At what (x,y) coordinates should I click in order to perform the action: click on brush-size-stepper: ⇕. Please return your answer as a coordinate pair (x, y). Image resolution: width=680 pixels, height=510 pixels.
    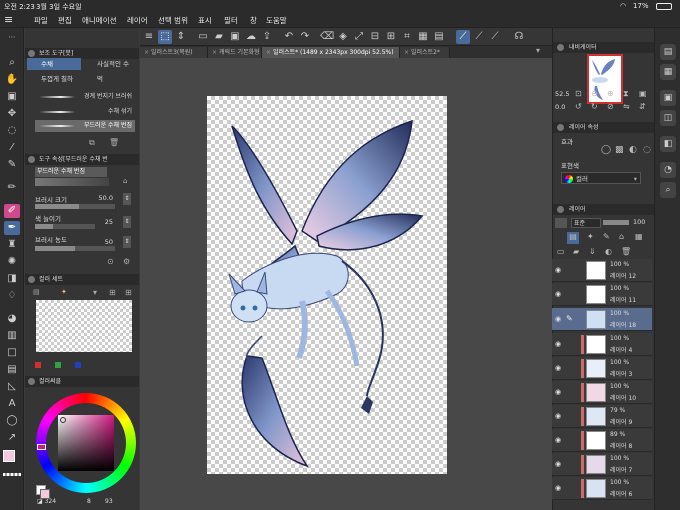
    Looking at the image, I should click on (127, 199).